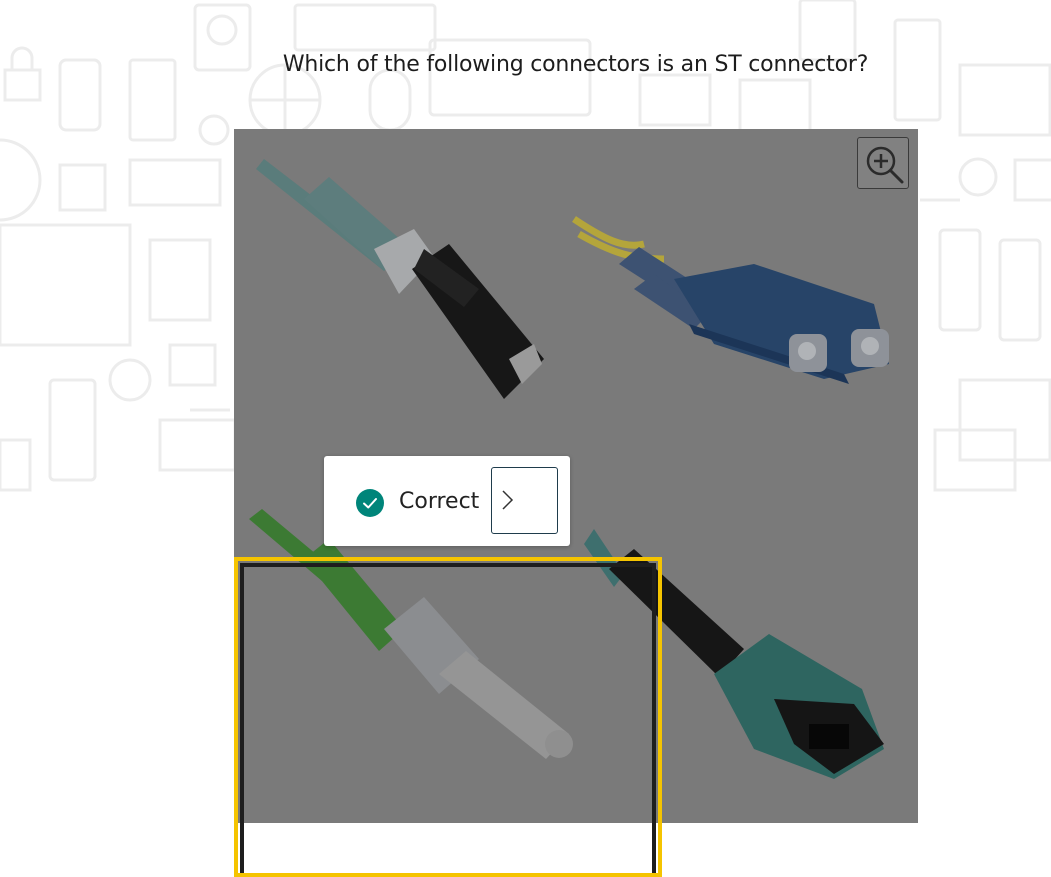 This screenshot has height=877, width=1051. Describe the element at coordinates (370, 503) in the screenshot. I see `check-circle-icon` at that location.